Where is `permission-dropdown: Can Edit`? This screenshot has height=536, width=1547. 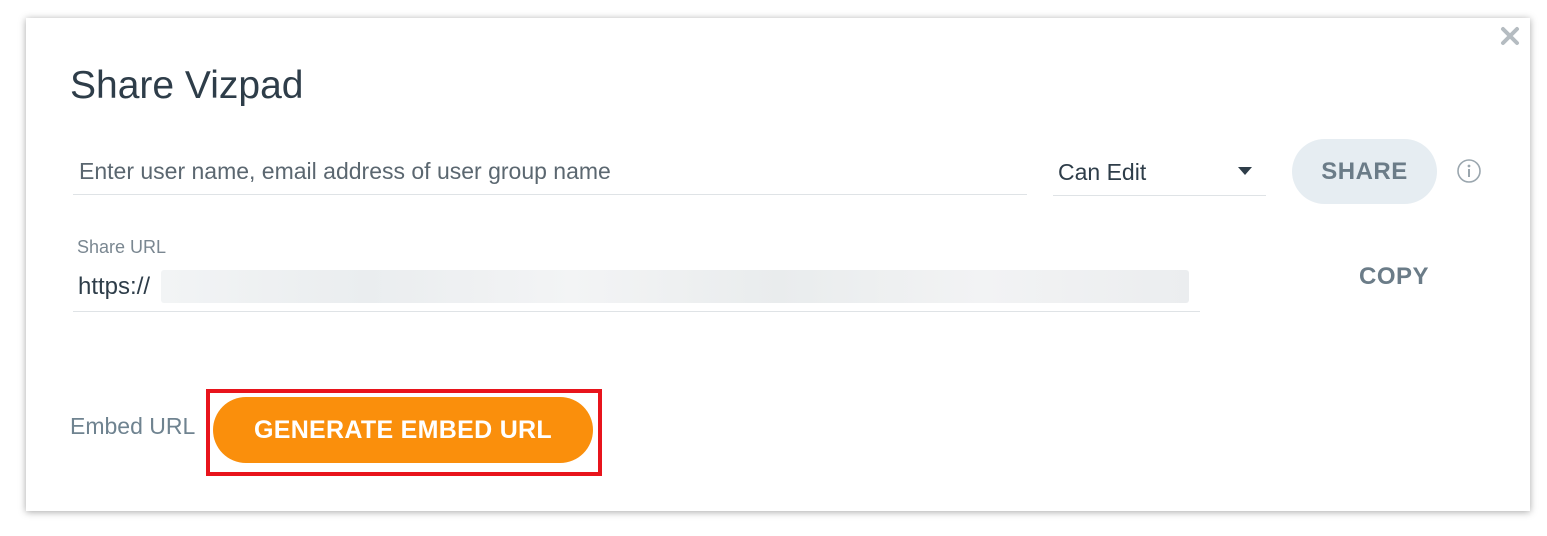 permission-dropdown: Can Edit is located at coordinates (1159, 172).